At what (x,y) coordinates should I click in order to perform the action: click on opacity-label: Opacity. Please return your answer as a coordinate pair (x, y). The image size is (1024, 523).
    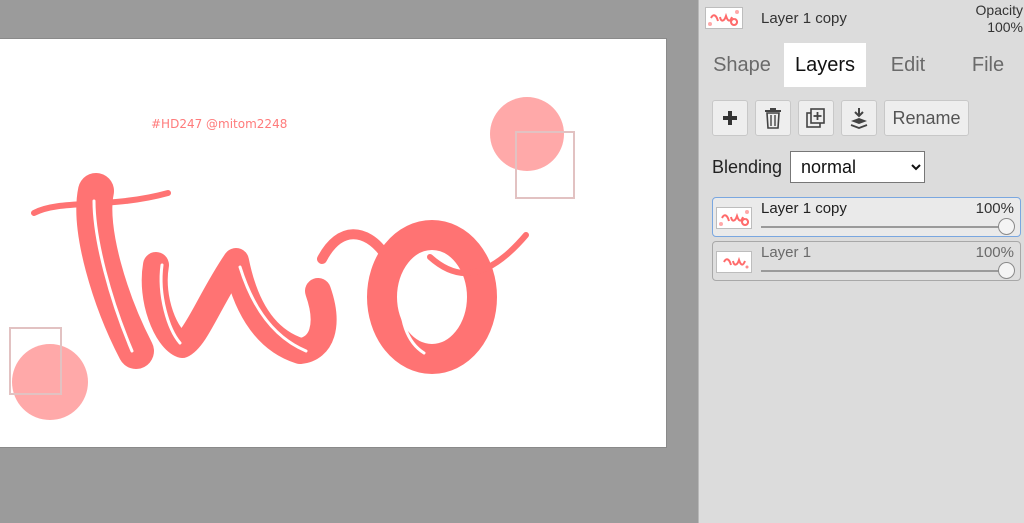
    Looking at the image, I should click on (999, 10).